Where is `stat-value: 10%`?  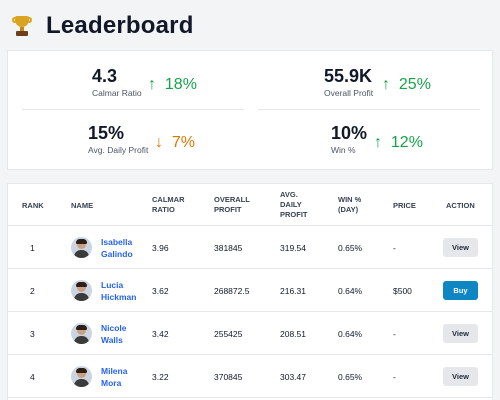 stat-value: 10% is located at coordinates (349, 133).